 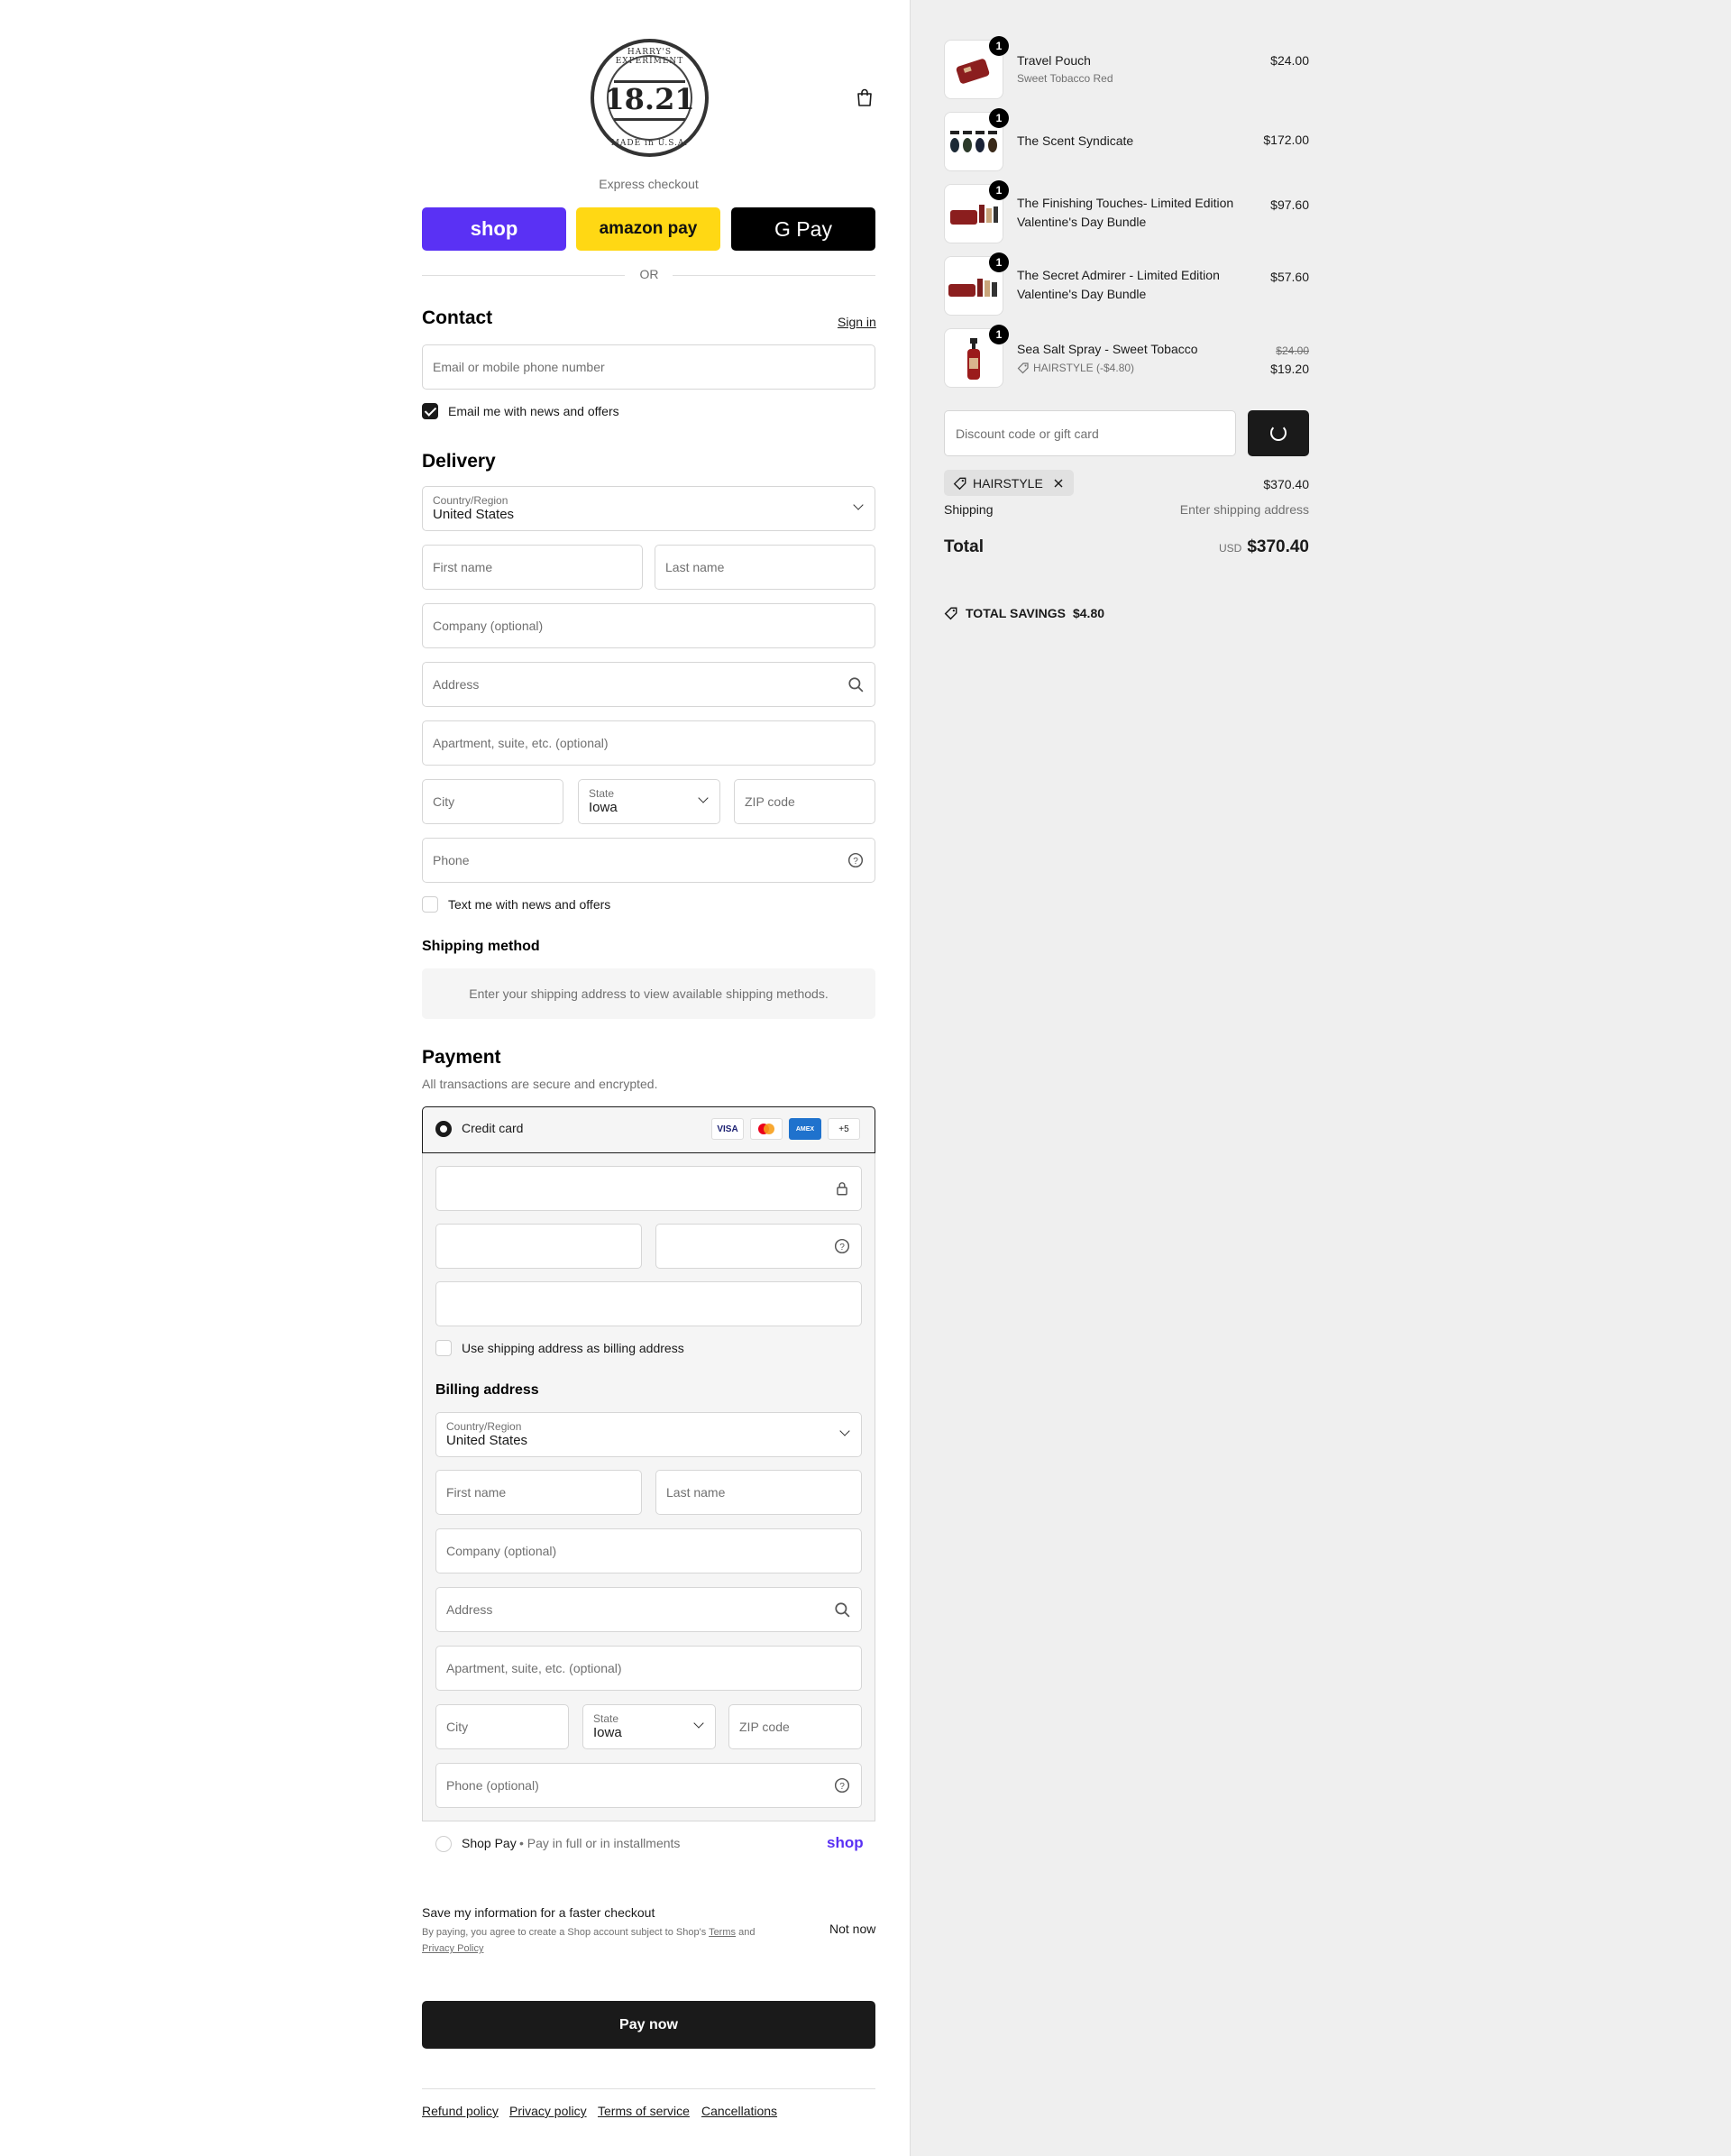 I want to click on zip-field: ZIP code, so click(x=804, y=801).